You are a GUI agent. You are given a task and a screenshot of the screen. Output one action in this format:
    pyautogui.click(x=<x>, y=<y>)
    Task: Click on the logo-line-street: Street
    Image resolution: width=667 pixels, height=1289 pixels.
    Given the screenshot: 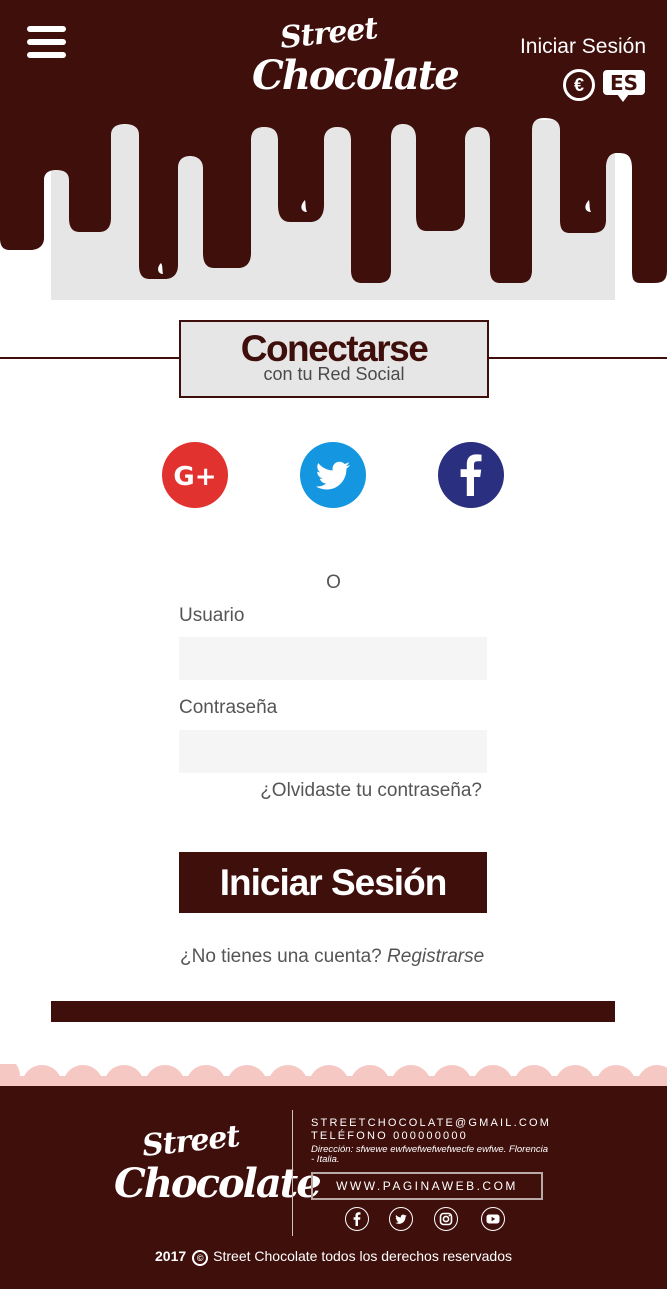 What is the action you would take?
    pyautogui.click(x=328, y=33)
    